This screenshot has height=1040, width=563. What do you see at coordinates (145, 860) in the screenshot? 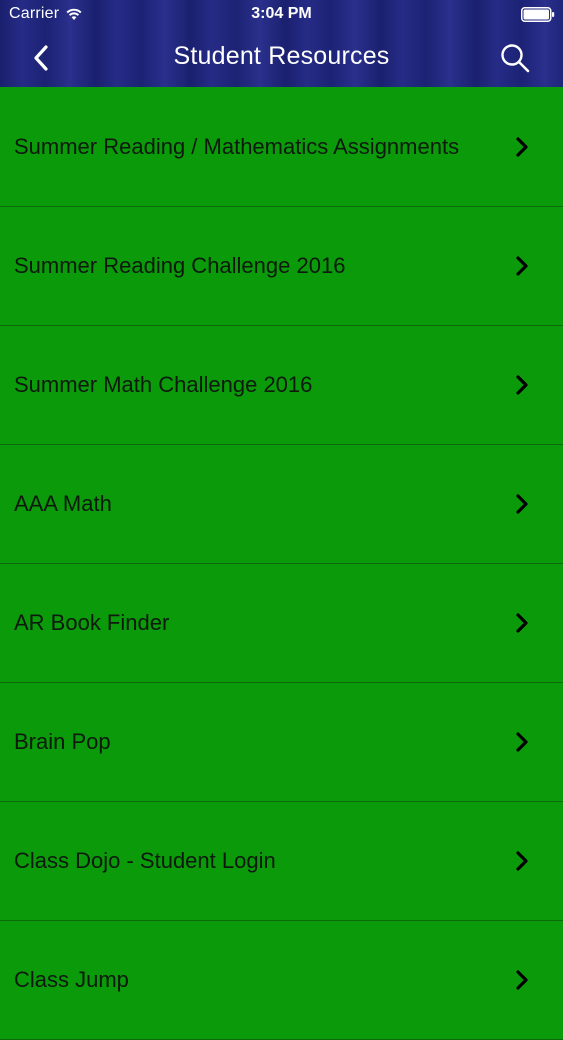
I see `list-item-label: Class Dojo - Student Login` at bounding box center [145, 860].